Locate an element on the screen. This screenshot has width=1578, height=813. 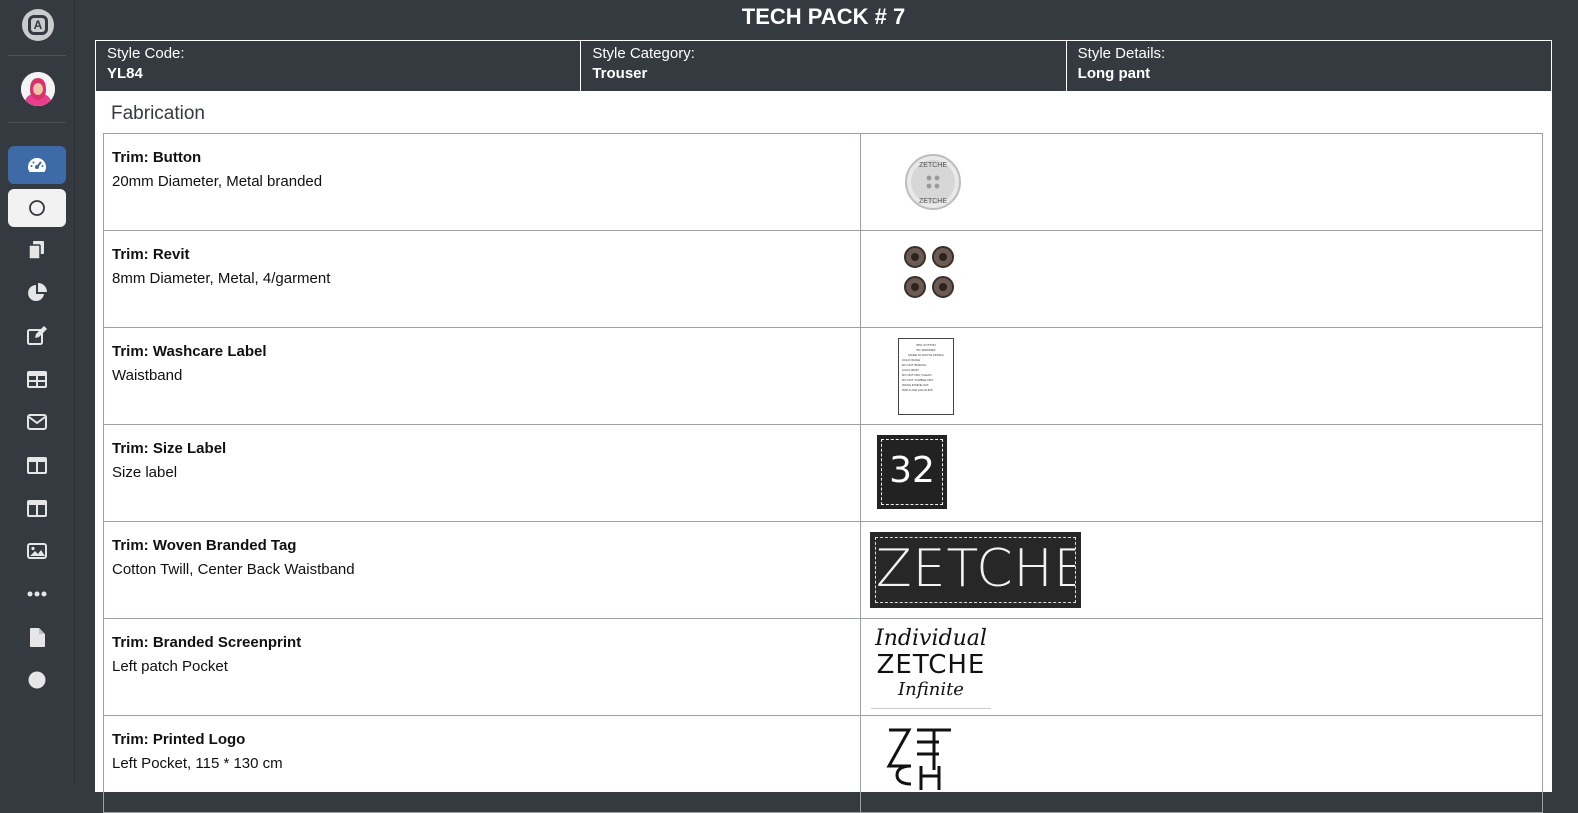
avatar is located at coordinates (38, 89).